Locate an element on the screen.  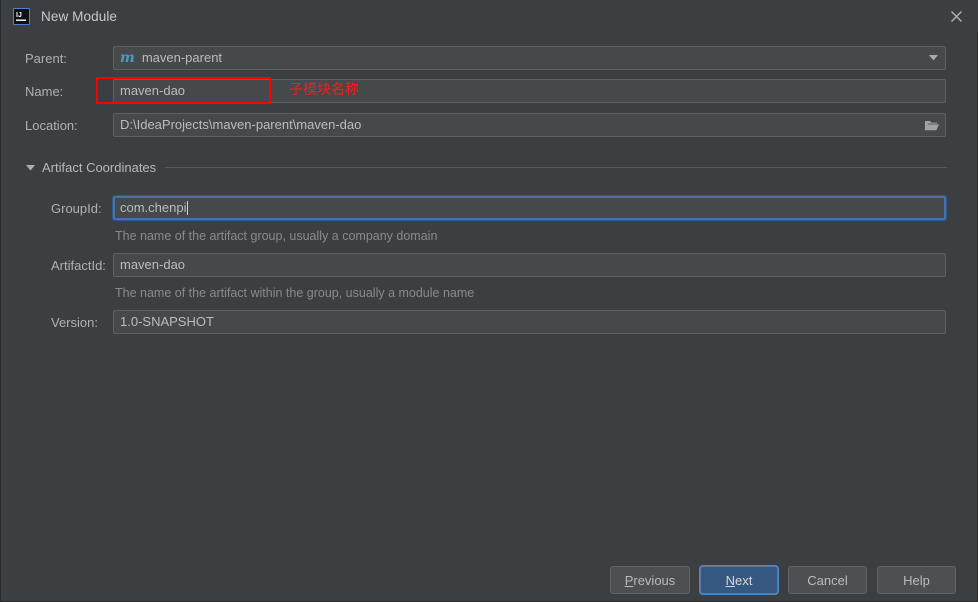
artifactid-value: maven-dao is located at coordinates (153, 264).